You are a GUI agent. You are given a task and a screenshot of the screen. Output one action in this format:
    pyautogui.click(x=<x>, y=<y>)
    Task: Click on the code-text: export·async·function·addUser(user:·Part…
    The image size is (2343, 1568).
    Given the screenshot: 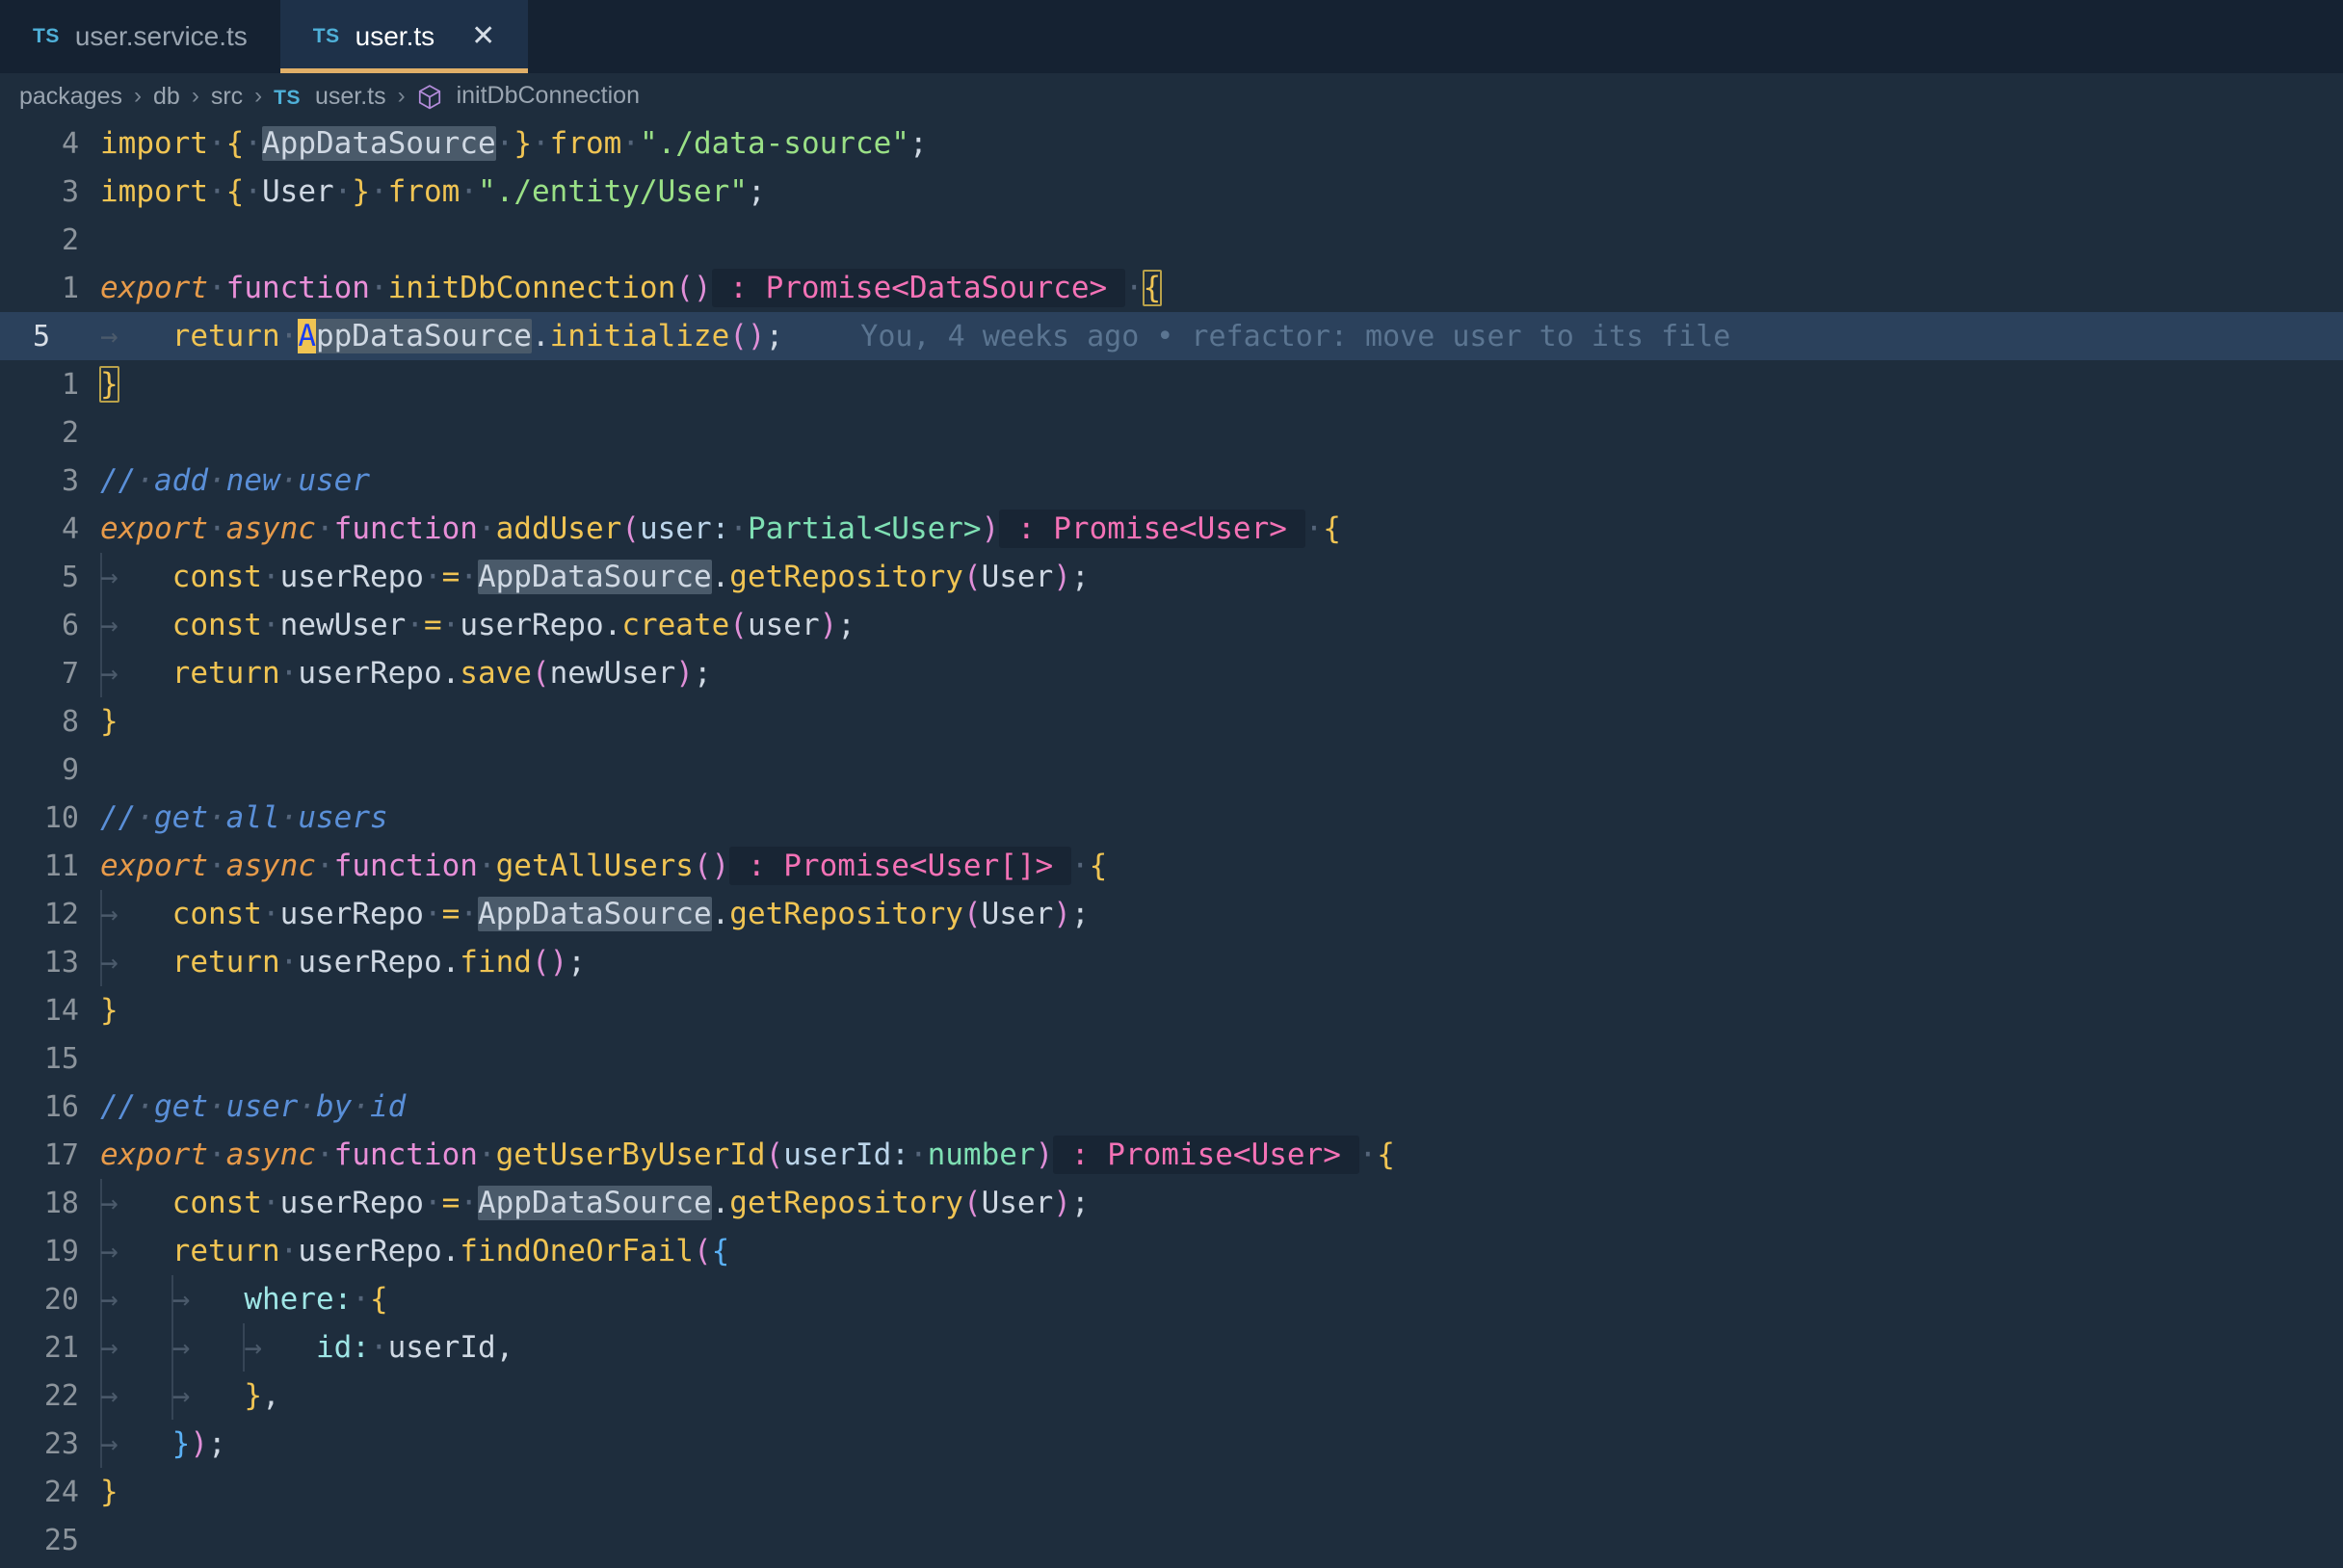 What is the action you would take?
    pyautogui.click(x=720, y=529)
    